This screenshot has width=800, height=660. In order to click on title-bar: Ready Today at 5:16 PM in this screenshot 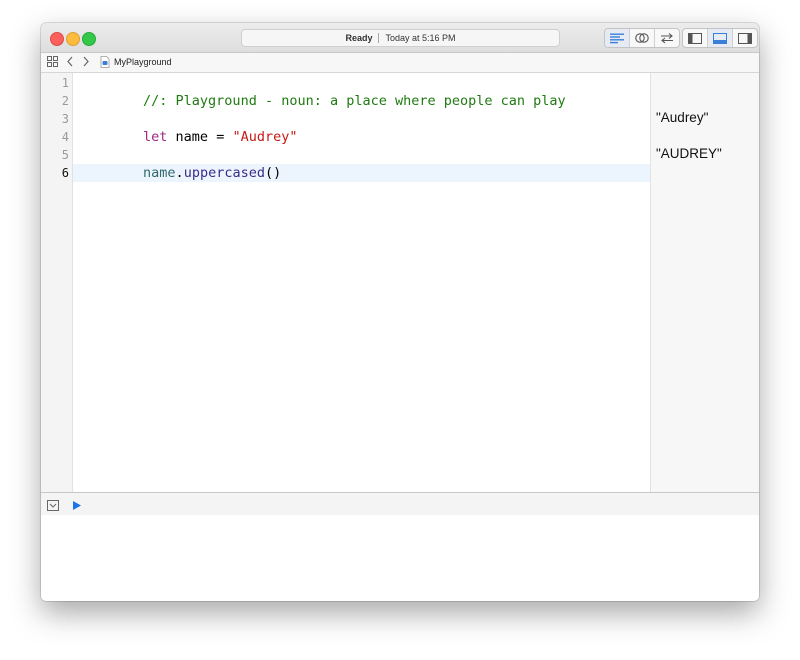, I will do `click(400, 38)`.